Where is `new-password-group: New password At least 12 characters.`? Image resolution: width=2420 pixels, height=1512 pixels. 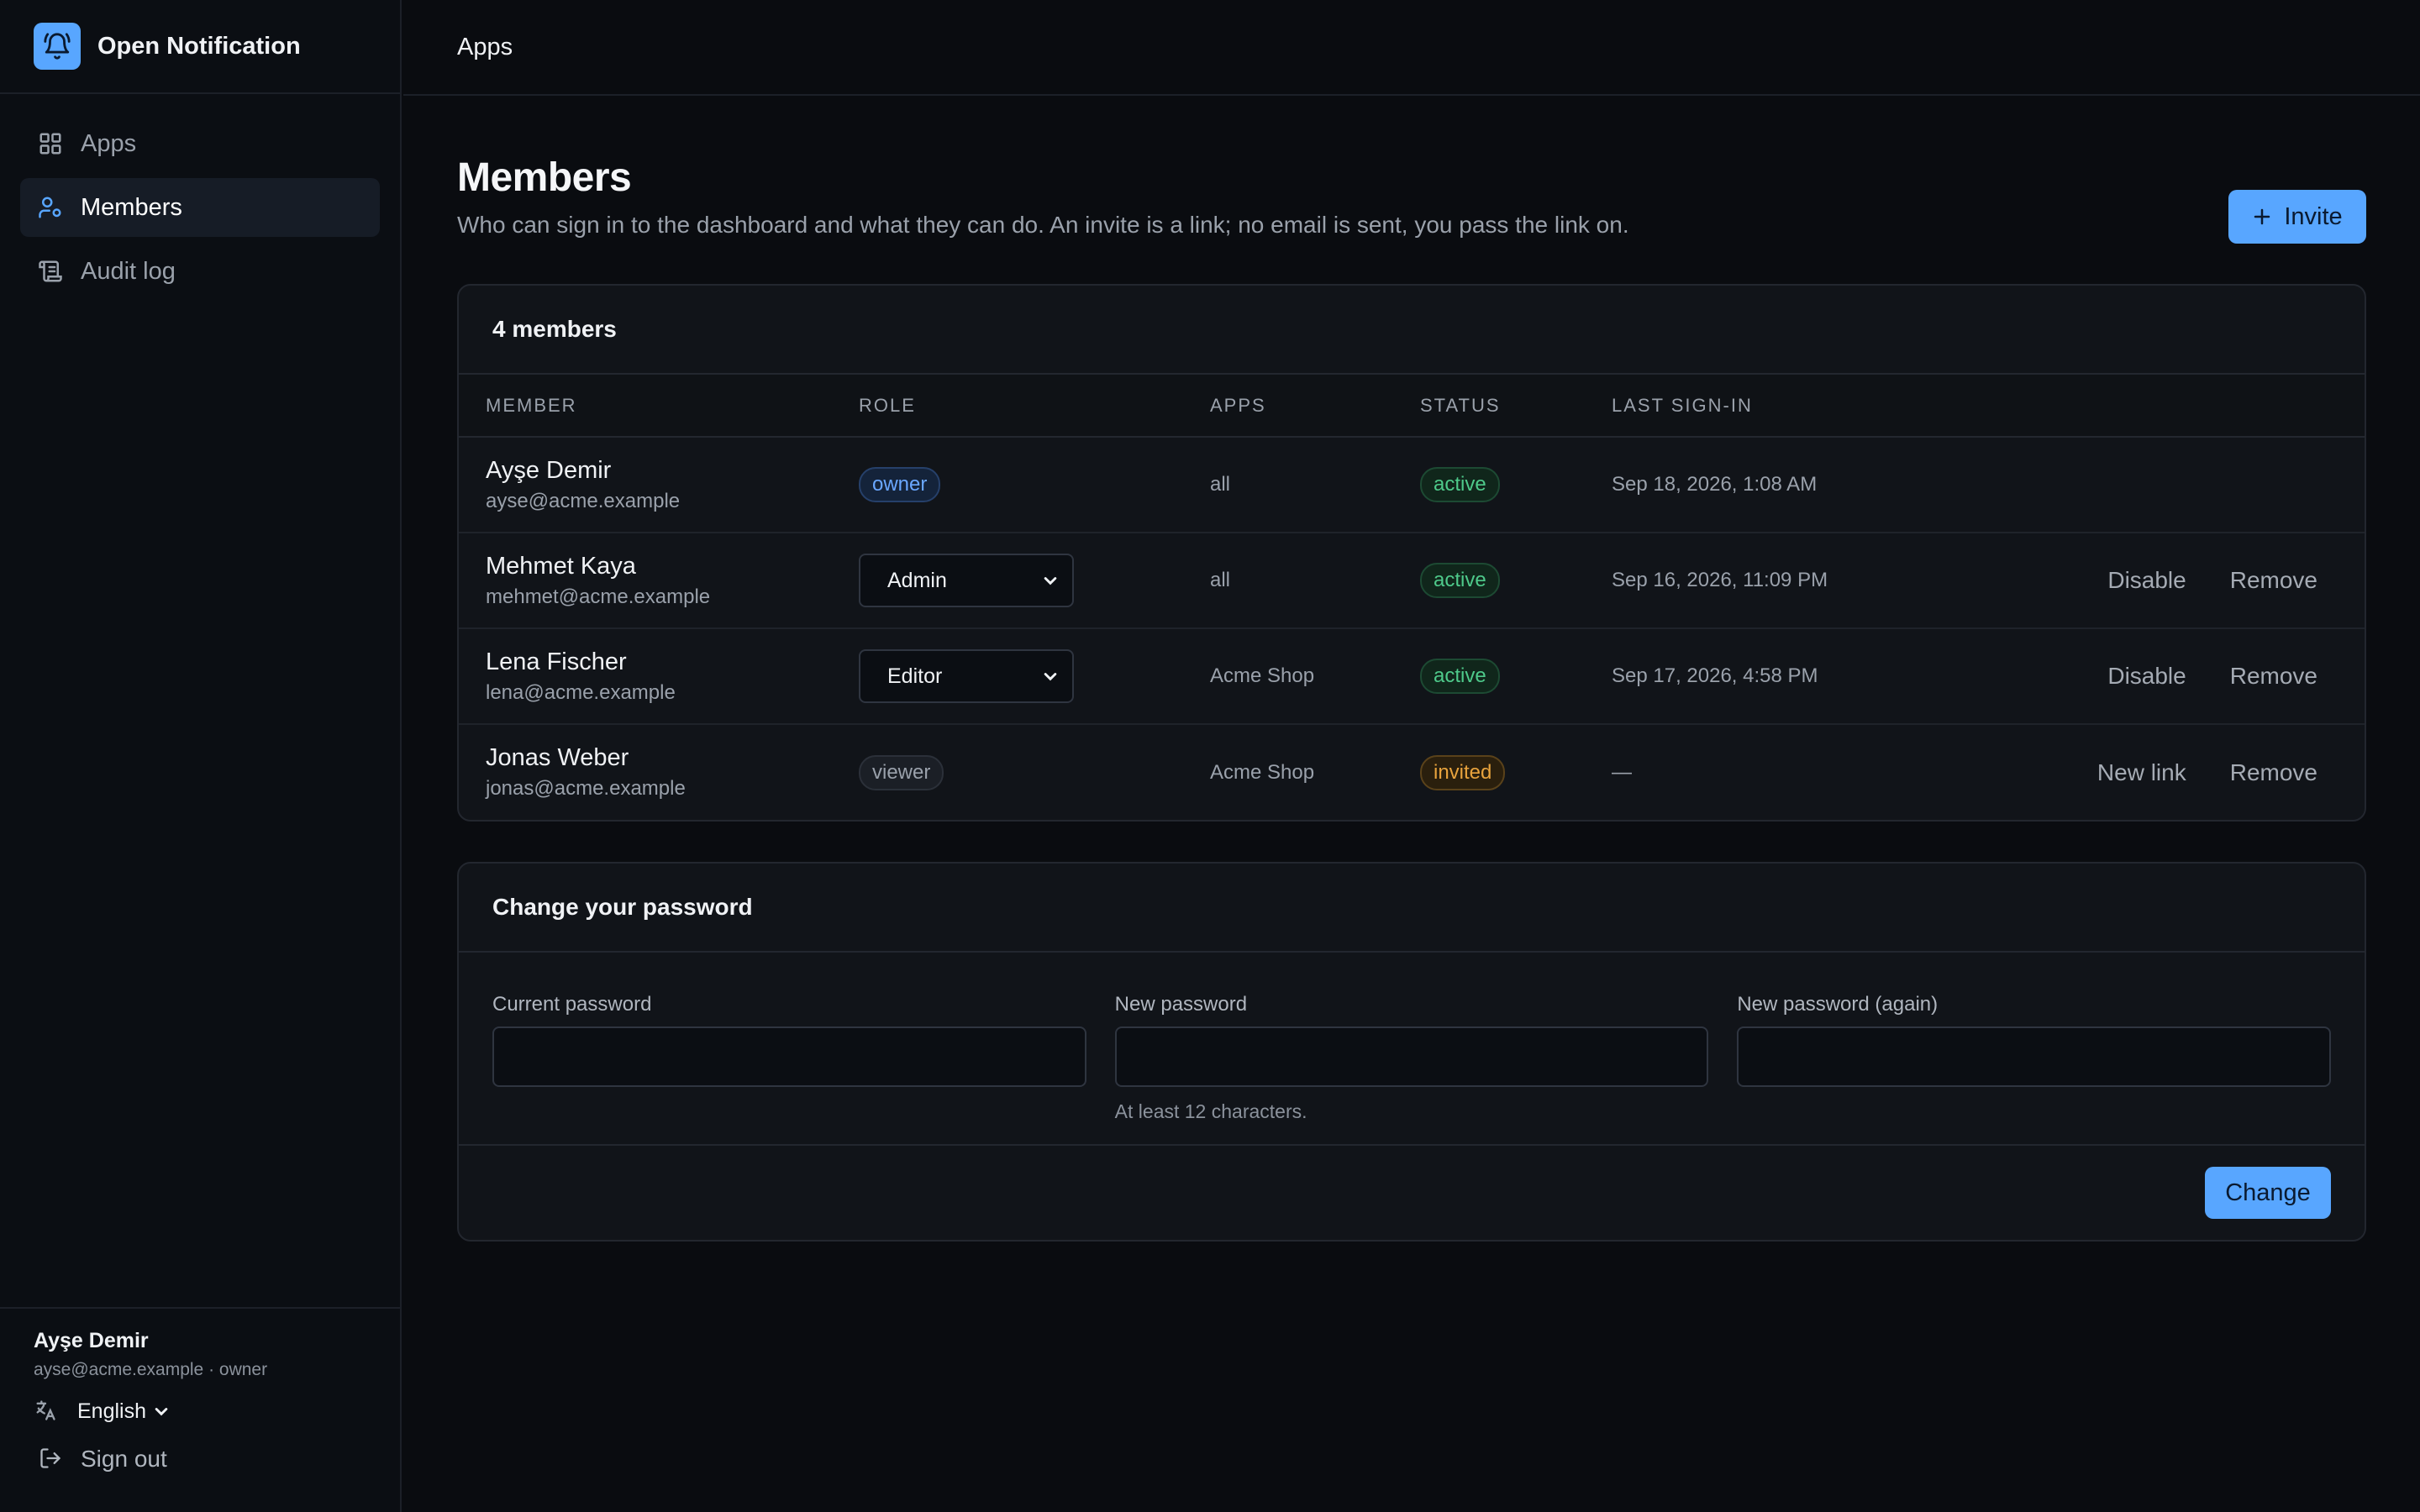
new-password-group: New password At least 12 characters. is located at coordinates (1411, 1065).